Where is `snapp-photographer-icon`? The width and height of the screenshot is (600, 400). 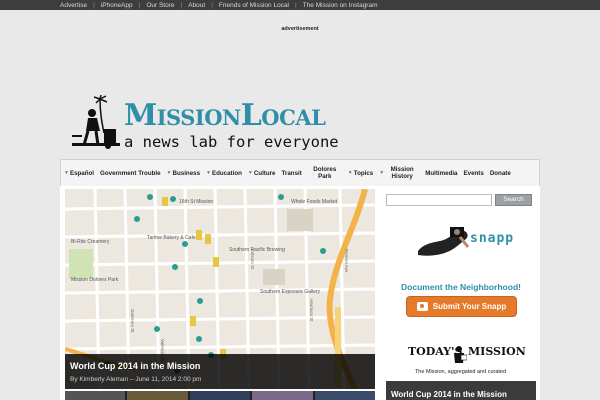 snapp-photographer-icon is located at coordinates (444, 241).